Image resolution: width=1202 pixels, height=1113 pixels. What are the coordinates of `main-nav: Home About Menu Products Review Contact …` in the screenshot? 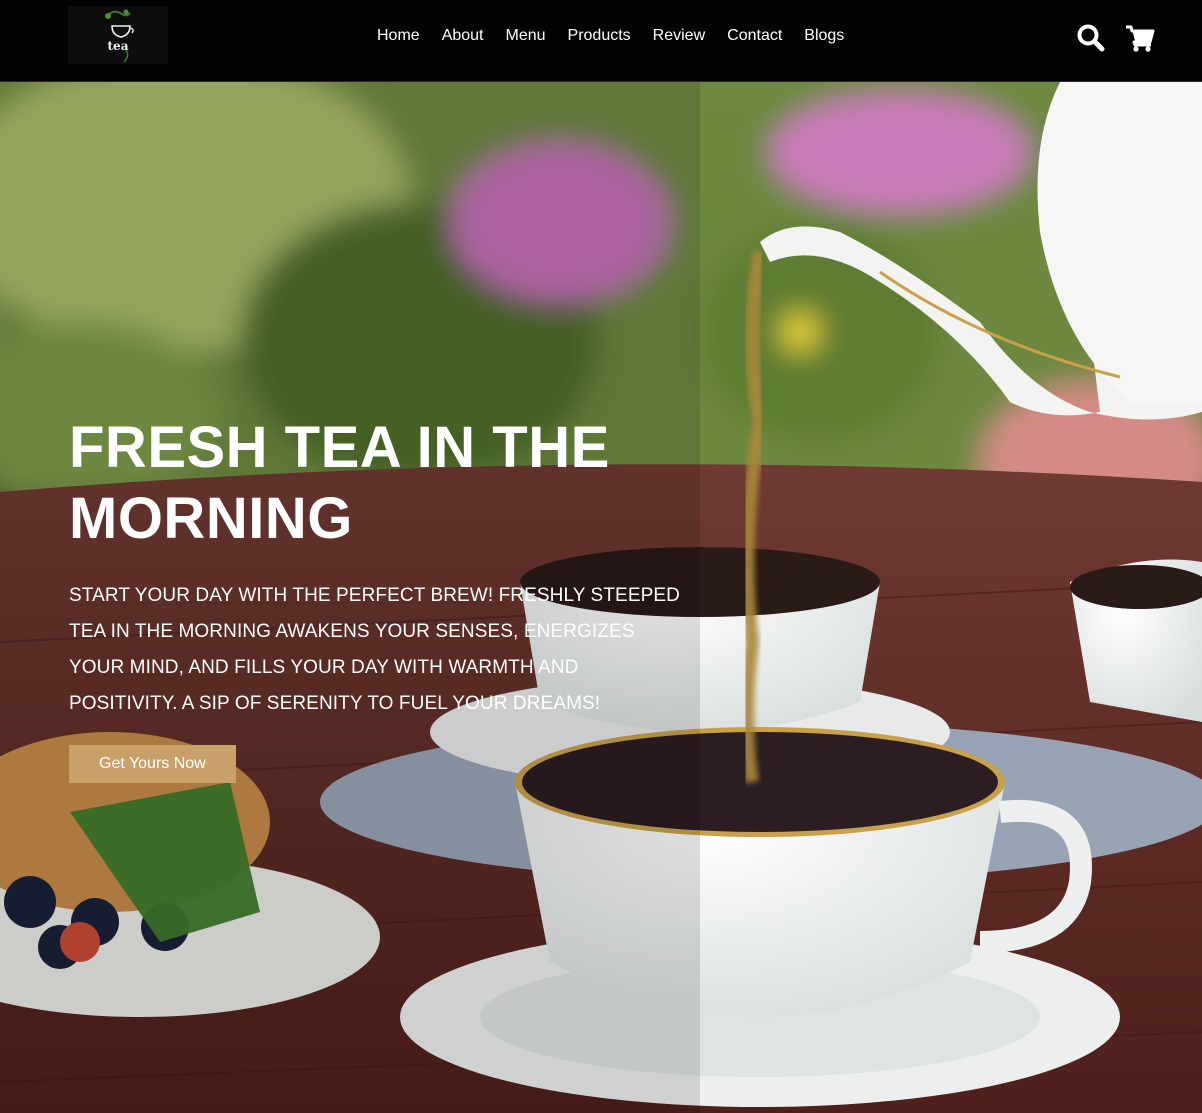 It's located at (610, 36).